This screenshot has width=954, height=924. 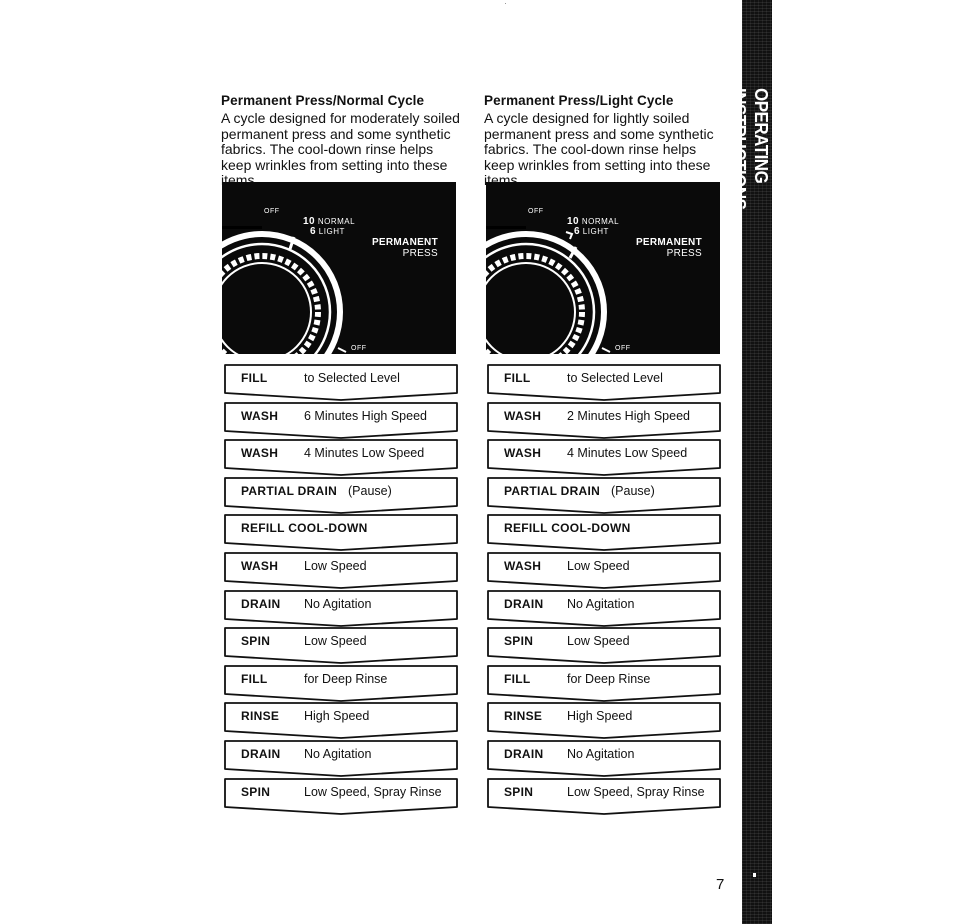 What do you see at coordinates (754, 875) in the screenshot?
I see `tab-mark` at bounding box center [754, 875].